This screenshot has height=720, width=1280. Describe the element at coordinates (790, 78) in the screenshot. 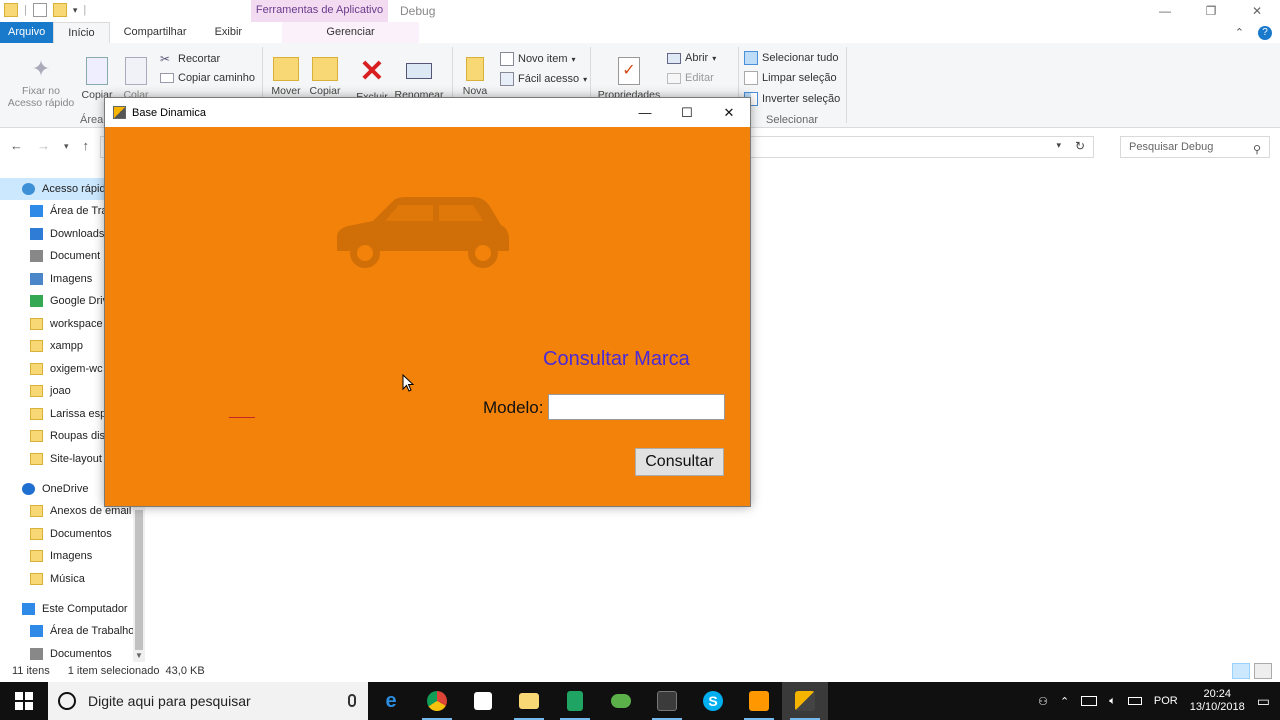

I see `select-none-button: Limpar seleção` at that location.